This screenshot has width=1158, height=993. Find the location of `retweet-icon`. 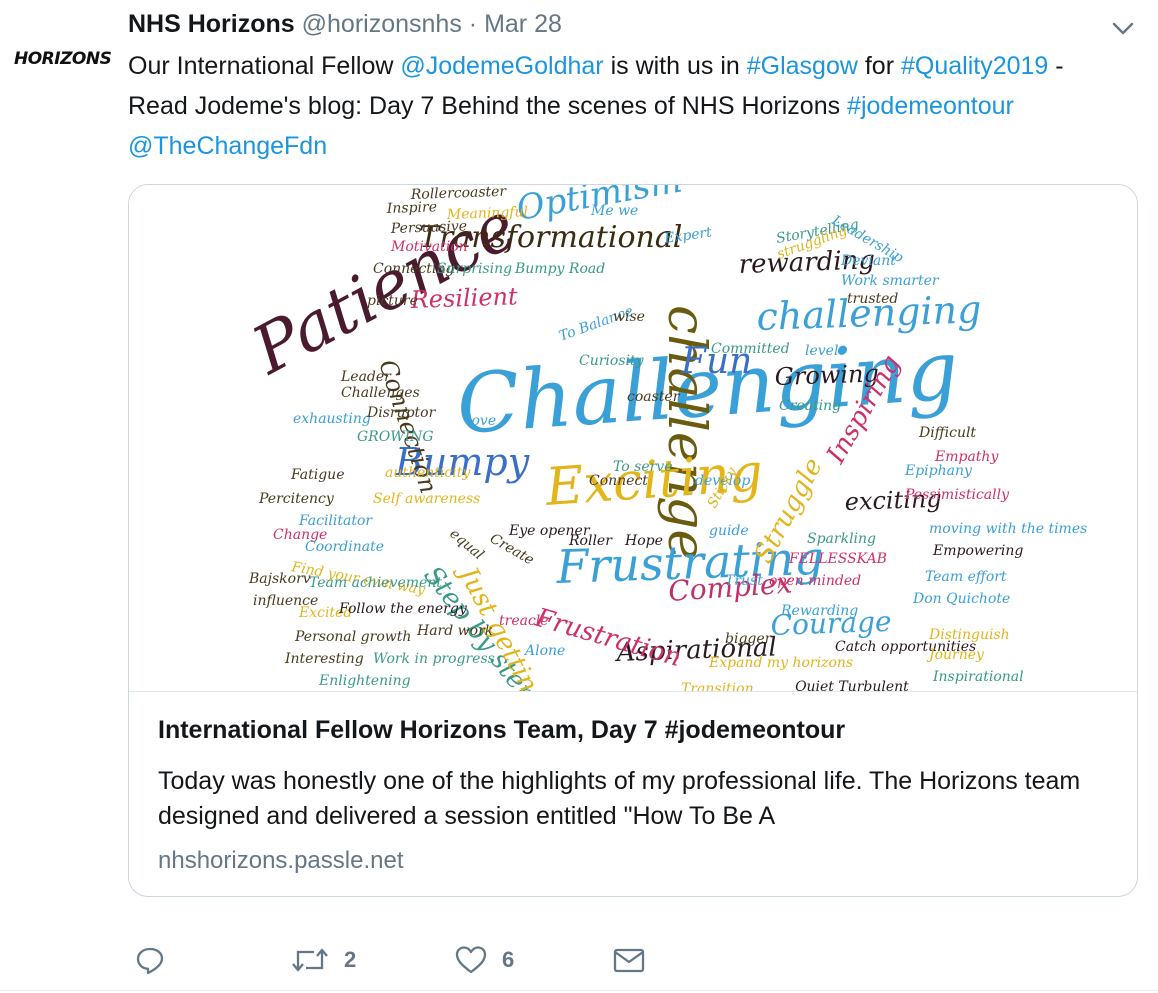

retweet-icon is located at coordinates (310, 960).